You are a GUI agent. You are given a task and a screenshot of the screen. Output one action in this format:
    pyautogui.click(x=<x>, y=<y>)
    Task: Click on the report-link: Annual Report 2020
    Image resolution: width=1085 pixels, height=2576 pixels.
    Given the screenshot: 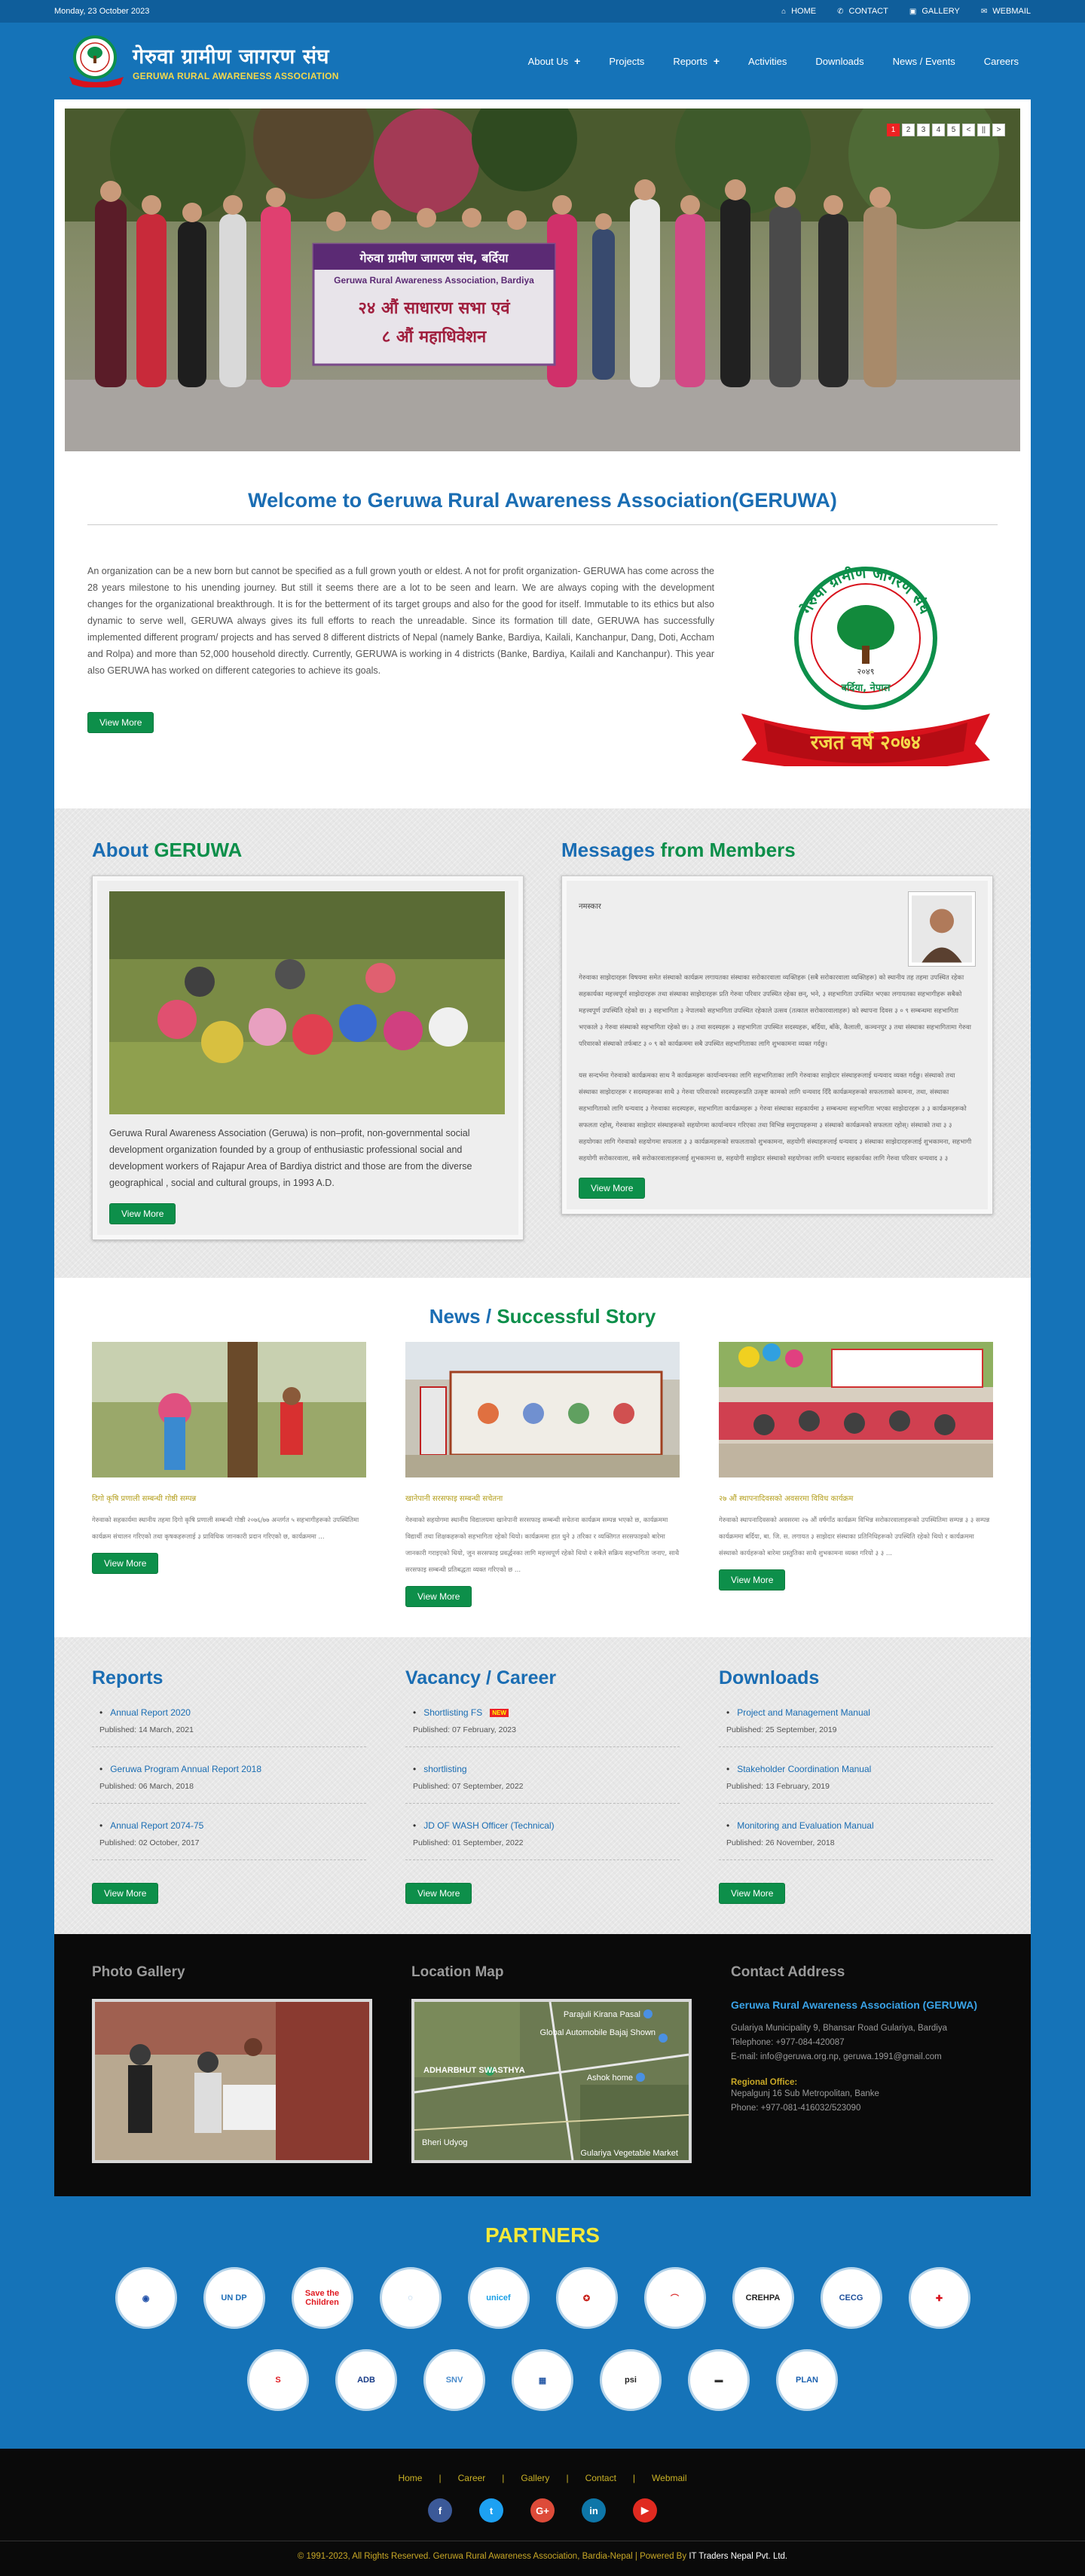 What is the action you would take?
    pyautogui.click(x=232, y=1712)
    